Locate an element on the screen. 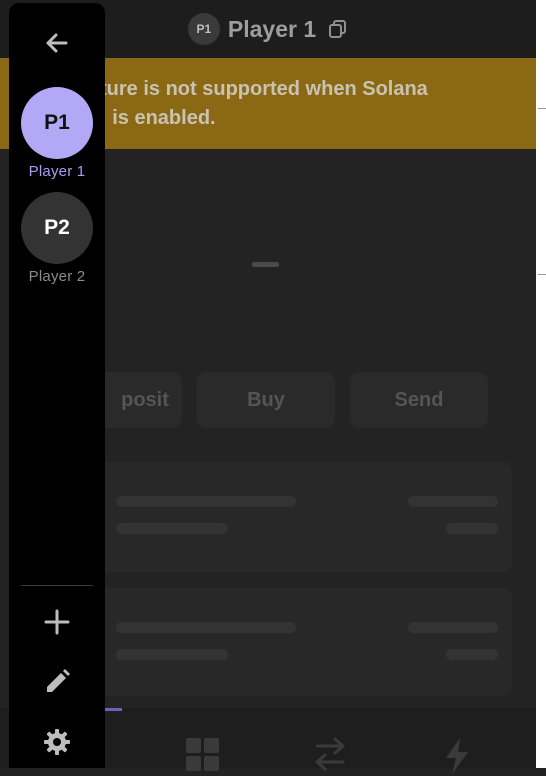 This screenshot has width=546, height=776. buy-button: Buy is located at coordinates (266, 400).